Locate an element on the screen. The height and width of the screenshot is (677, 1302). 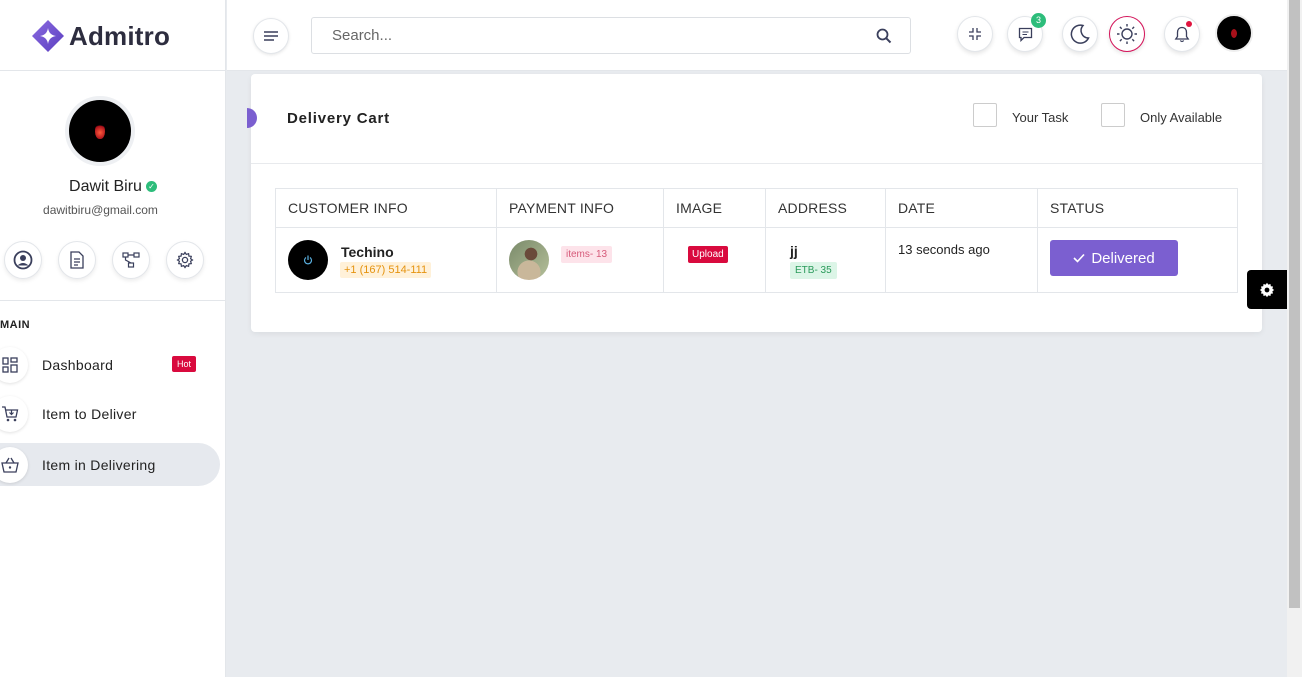
address-name: jj is located at coordinates (794, 251).